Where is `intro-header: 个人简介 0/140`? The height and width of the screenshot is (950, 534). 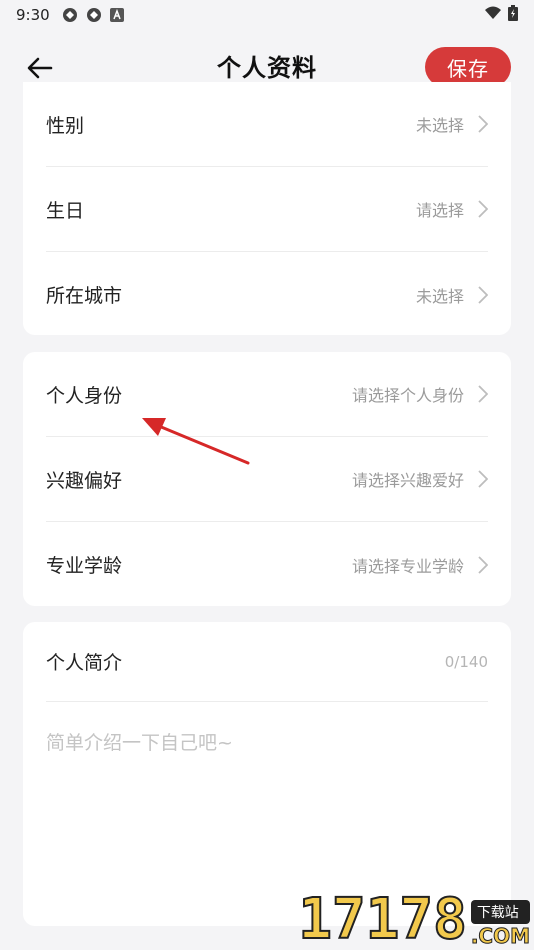
intro-header: 个人简介 0/140 is located at coordinates (267, 662).